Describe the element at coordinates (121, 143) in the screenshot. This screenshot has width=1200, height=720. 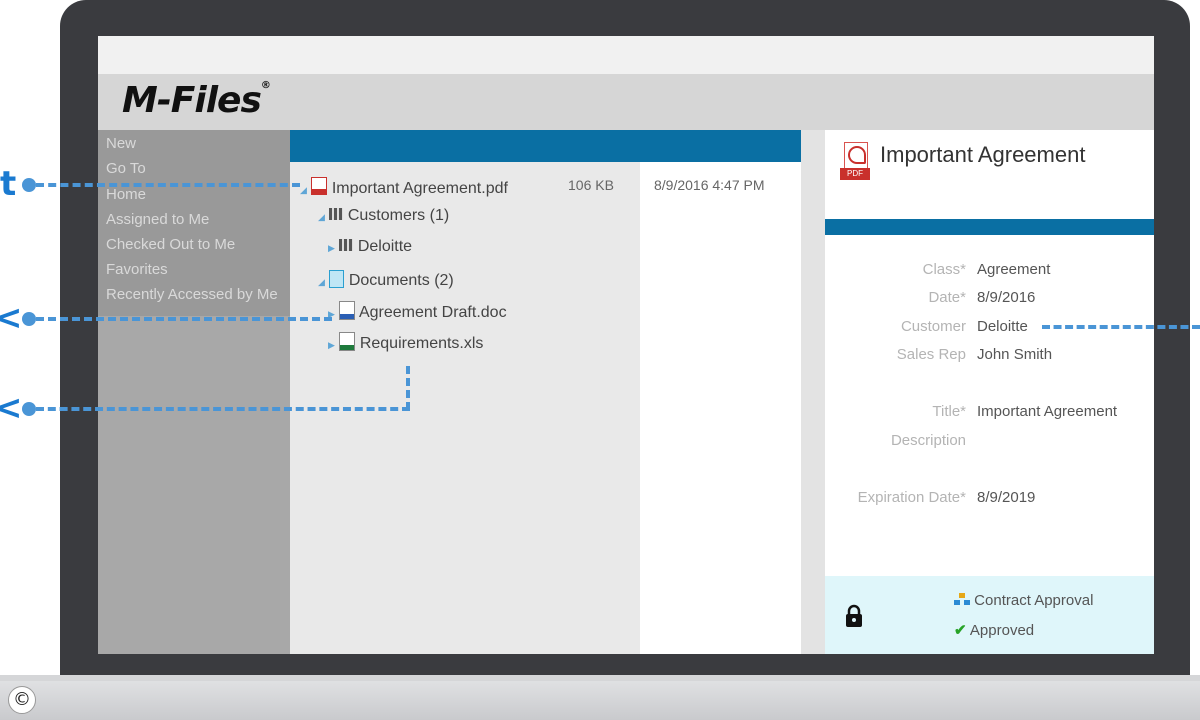
I see `sidebar-item-new: New` at that location.